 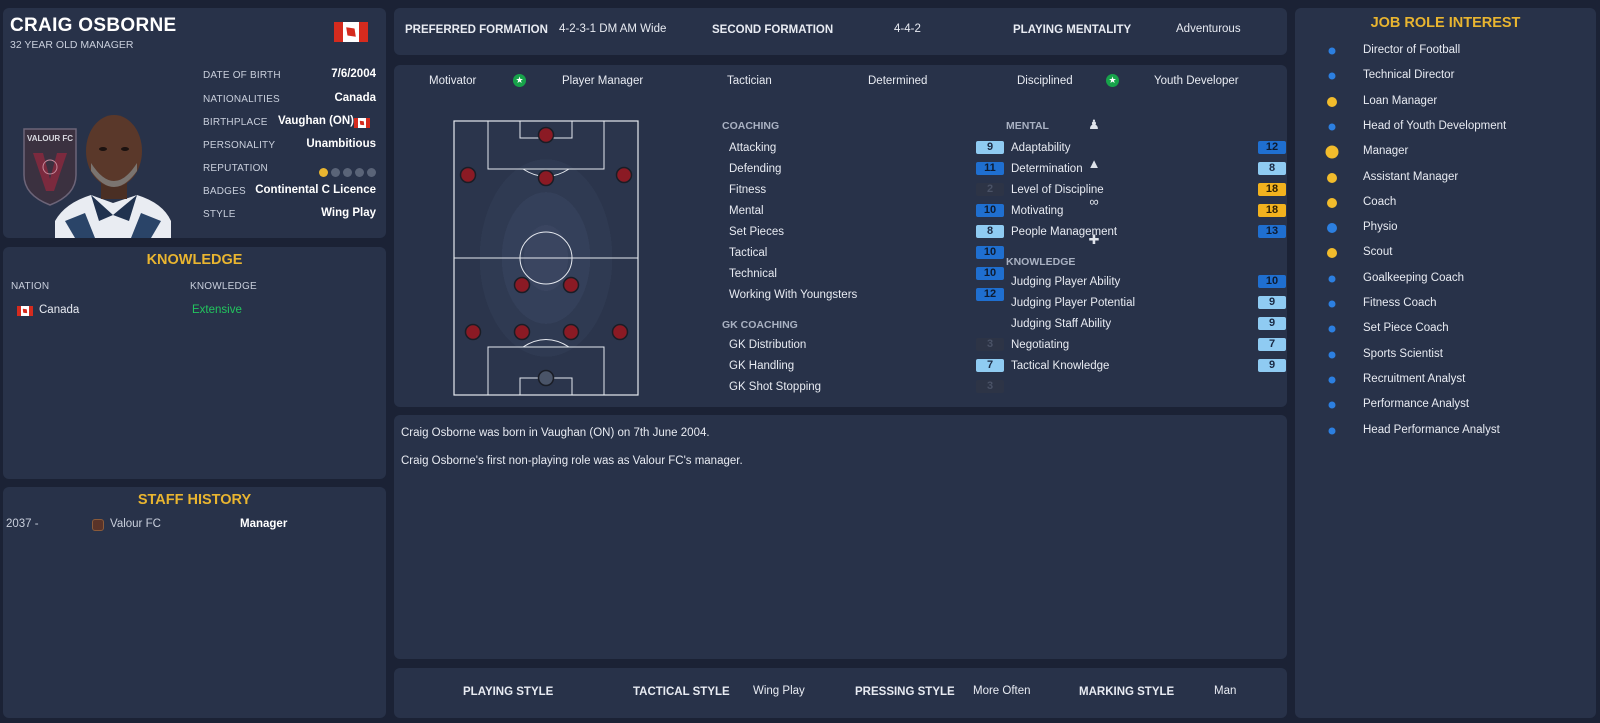 What do you see at coordinates (1445, 178) in the screenshot?
I see `job-role-item: Assistant Manager` at bounding box center [1445, 178].